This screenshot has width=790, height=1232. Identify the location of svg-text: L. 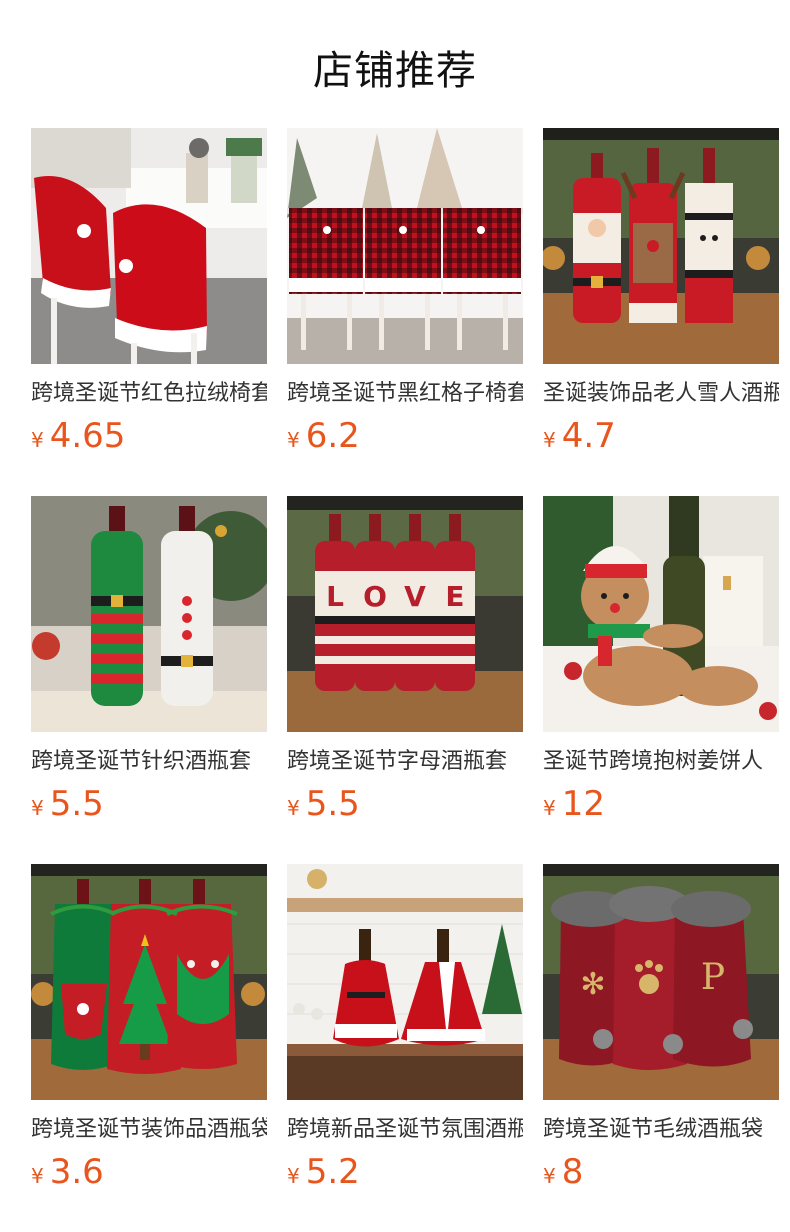
(335, 596).